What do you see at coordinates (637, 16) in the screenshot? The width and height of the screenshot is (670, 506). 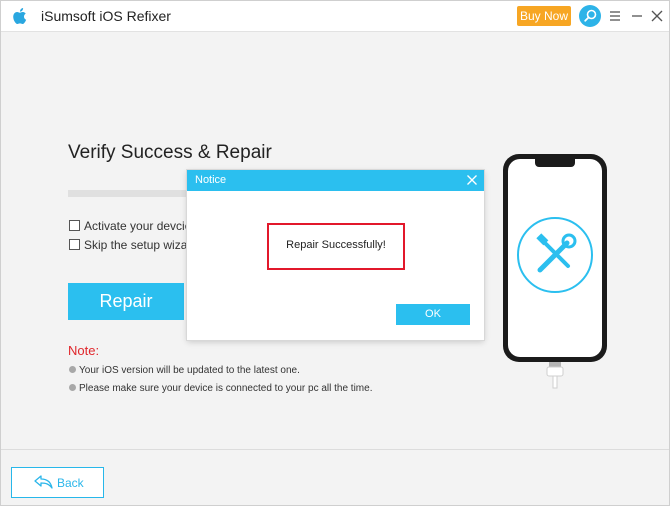 I see `minimize-icon` at bounding box center [637, 16].